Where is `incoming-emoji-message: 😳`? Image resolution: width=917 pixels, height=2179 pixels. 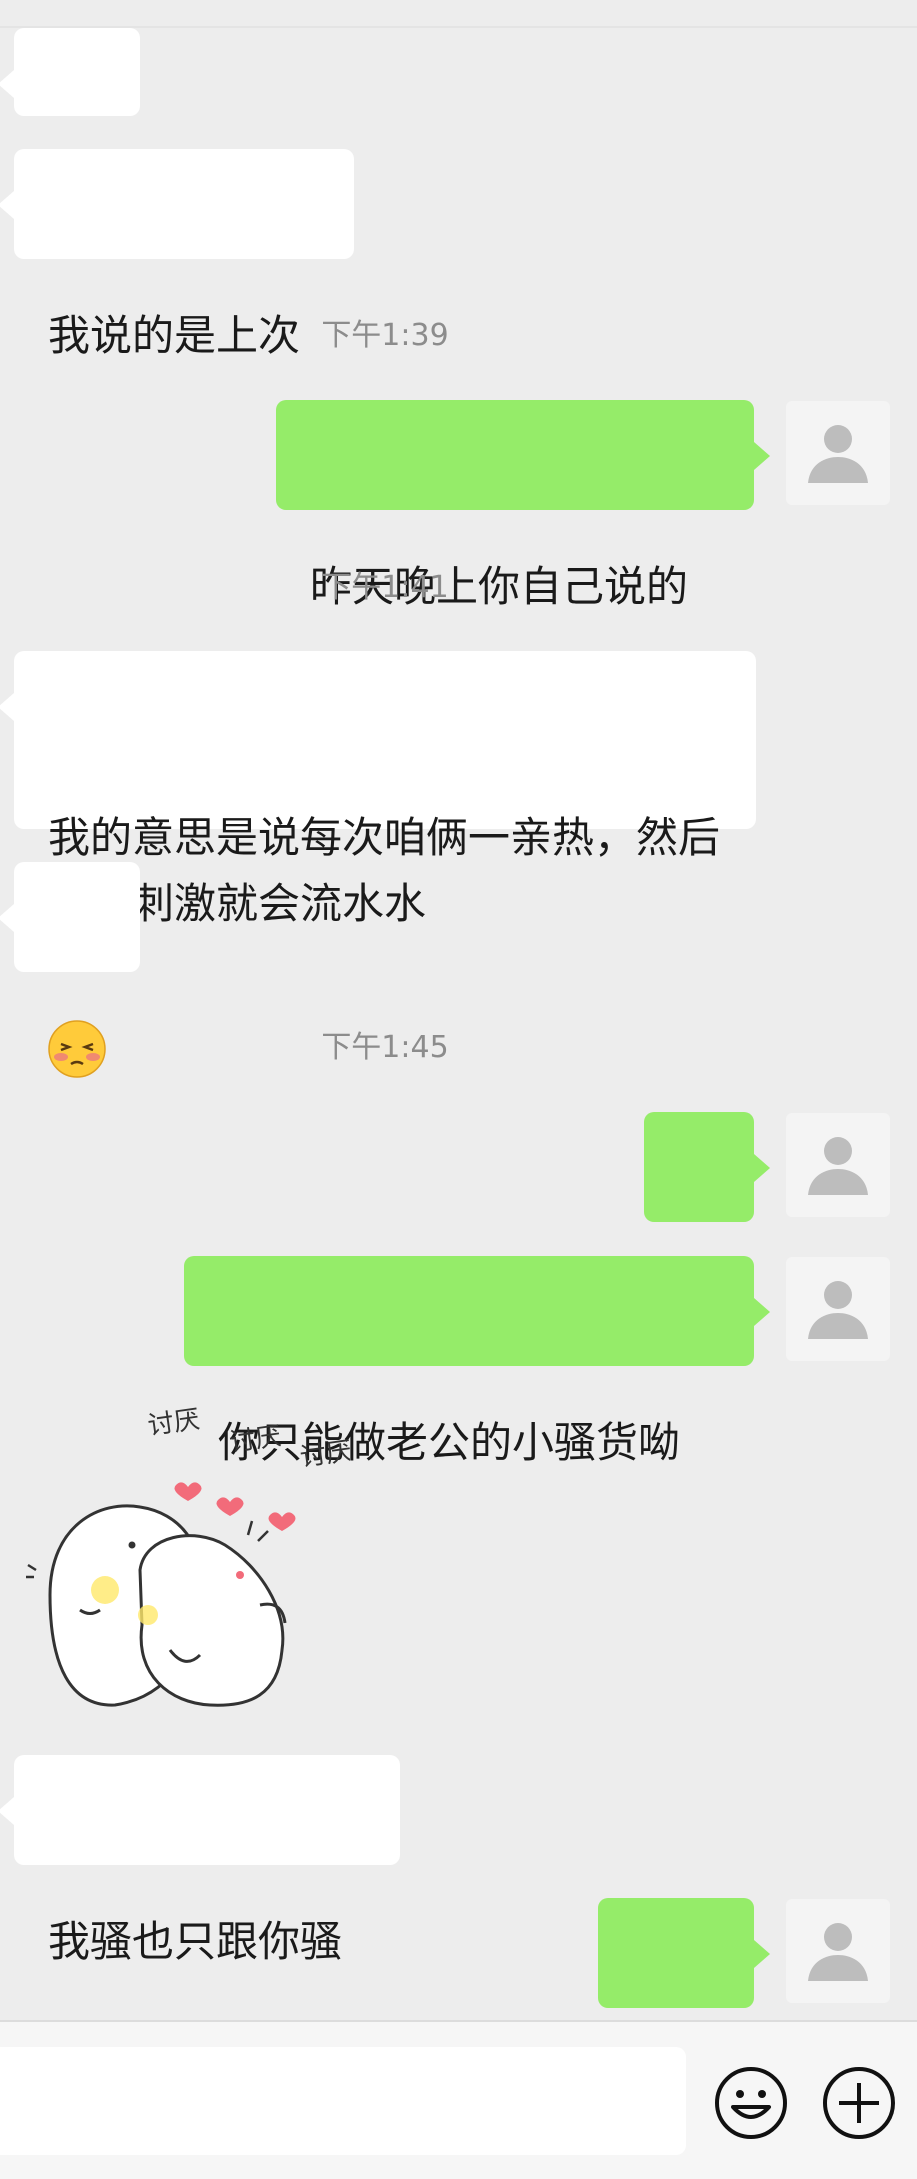
incoming-emoji-message: 😳 is located at coordinates (70, 970).